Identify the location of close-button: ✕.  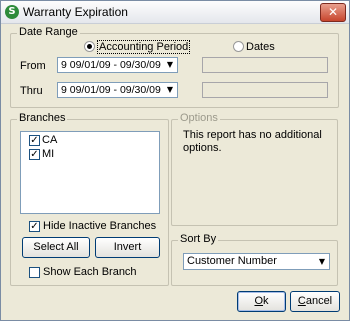
(333, 12).